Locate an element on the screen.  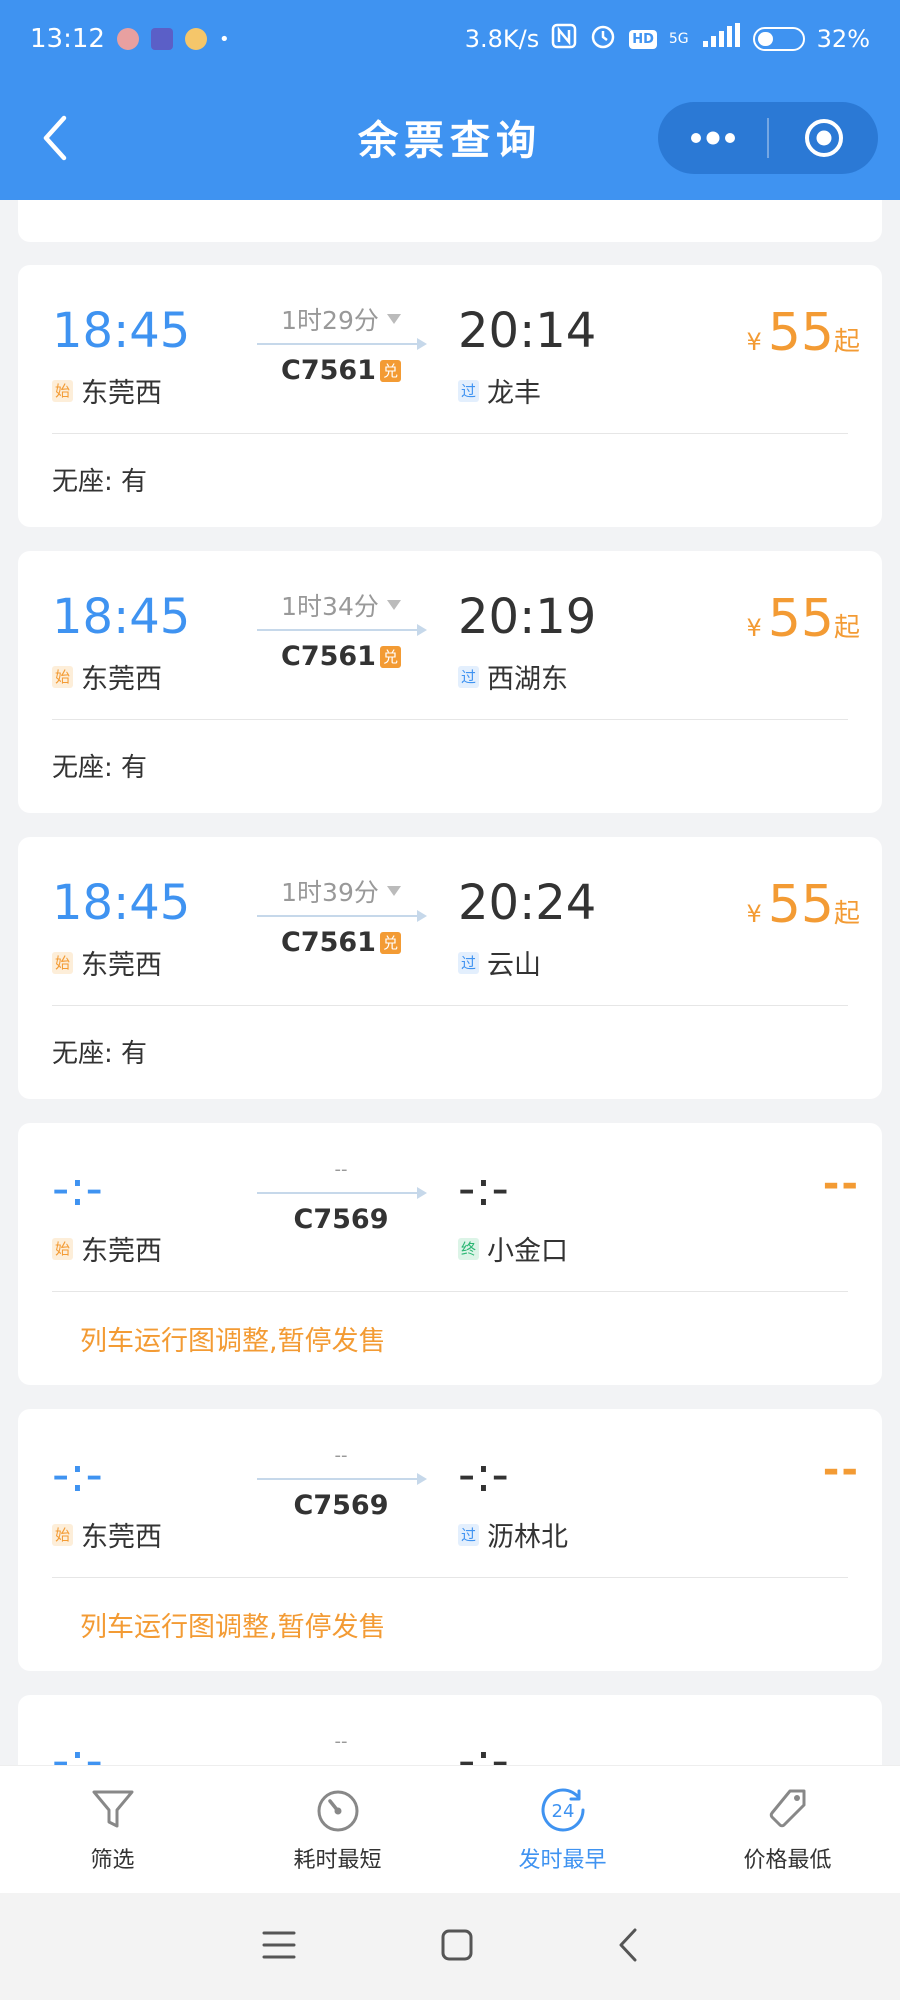
arrival-station: 小金口 is located at coordinates (528, 1251).